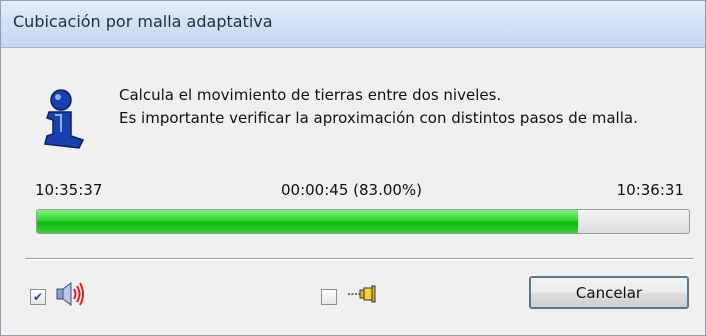 This screenshot has height=336, width=706. Describe the element at coordinates (359, 259) in the screenshot. I see `separator` at that location.